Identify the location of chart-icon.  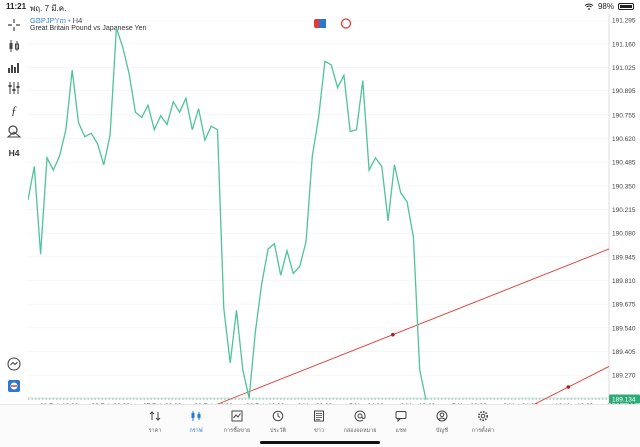
(196, 416).